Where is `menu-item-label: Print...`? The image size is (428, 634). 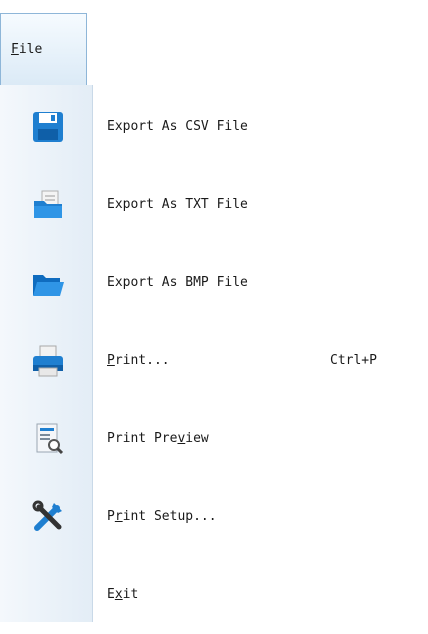 menu-item-label: Print... is located at coordinates (138, 360).